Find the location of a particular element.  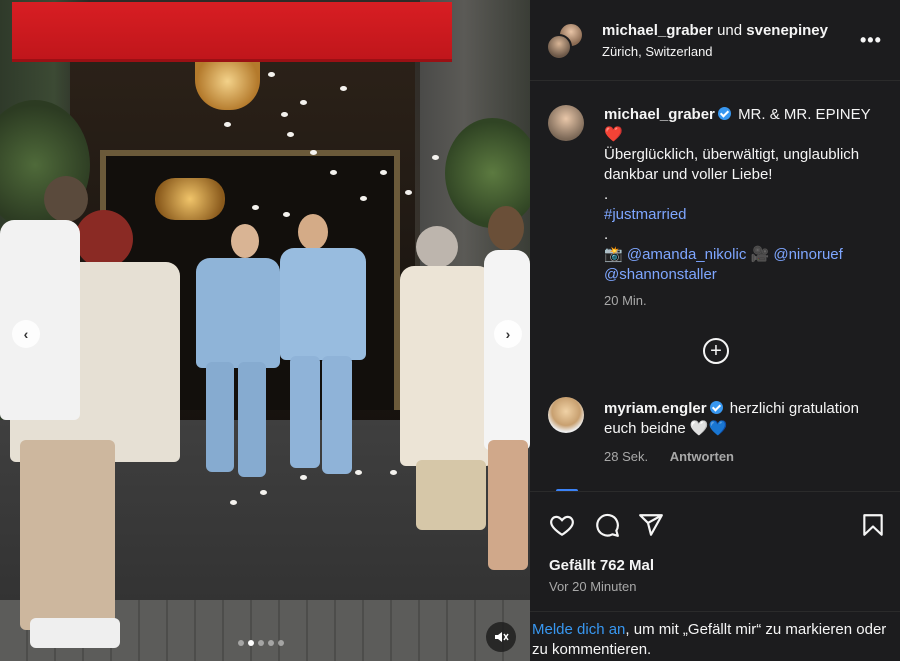

heart-emoji: ❤️ is located at coordinates (613, 134).